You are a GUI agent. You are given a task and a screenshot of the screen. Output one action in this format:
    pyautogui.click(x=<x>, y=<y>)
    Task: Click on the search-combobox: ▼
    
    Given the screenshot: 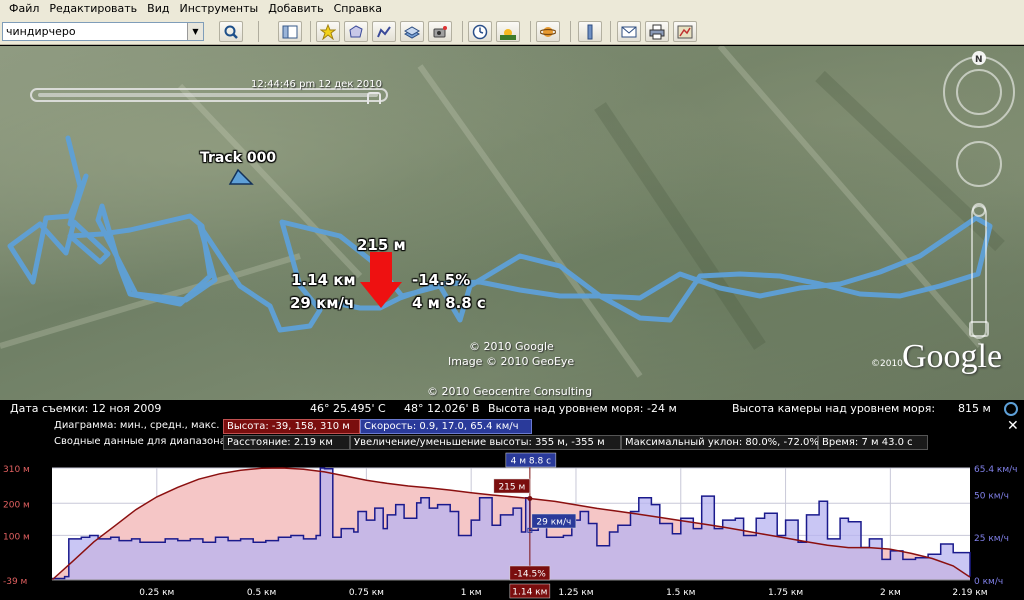 What is the action you would take?
    pyautogui.click(x=103, y=31)
    